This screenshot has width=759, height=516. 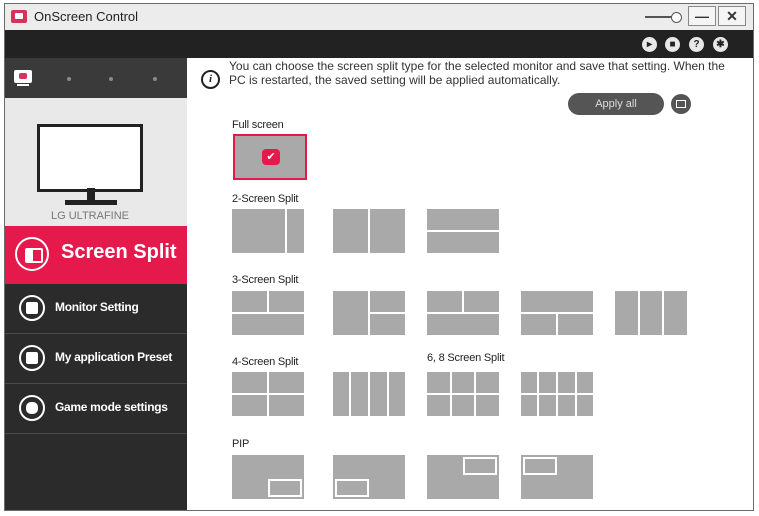 What do you see at coordinates (32, 408) in the screenshot?
I see `gamepad-icon` at bounding box center [32, 408].